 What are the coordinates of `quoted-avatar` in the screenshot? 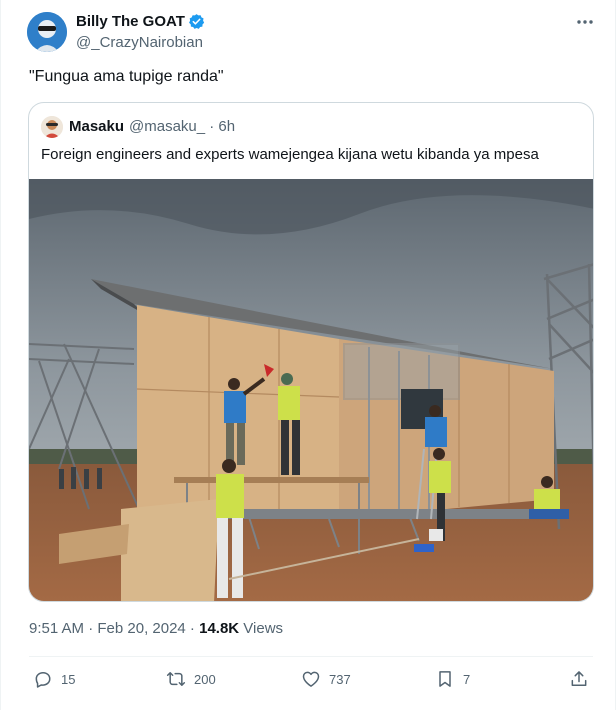 It's located at (52, 127).